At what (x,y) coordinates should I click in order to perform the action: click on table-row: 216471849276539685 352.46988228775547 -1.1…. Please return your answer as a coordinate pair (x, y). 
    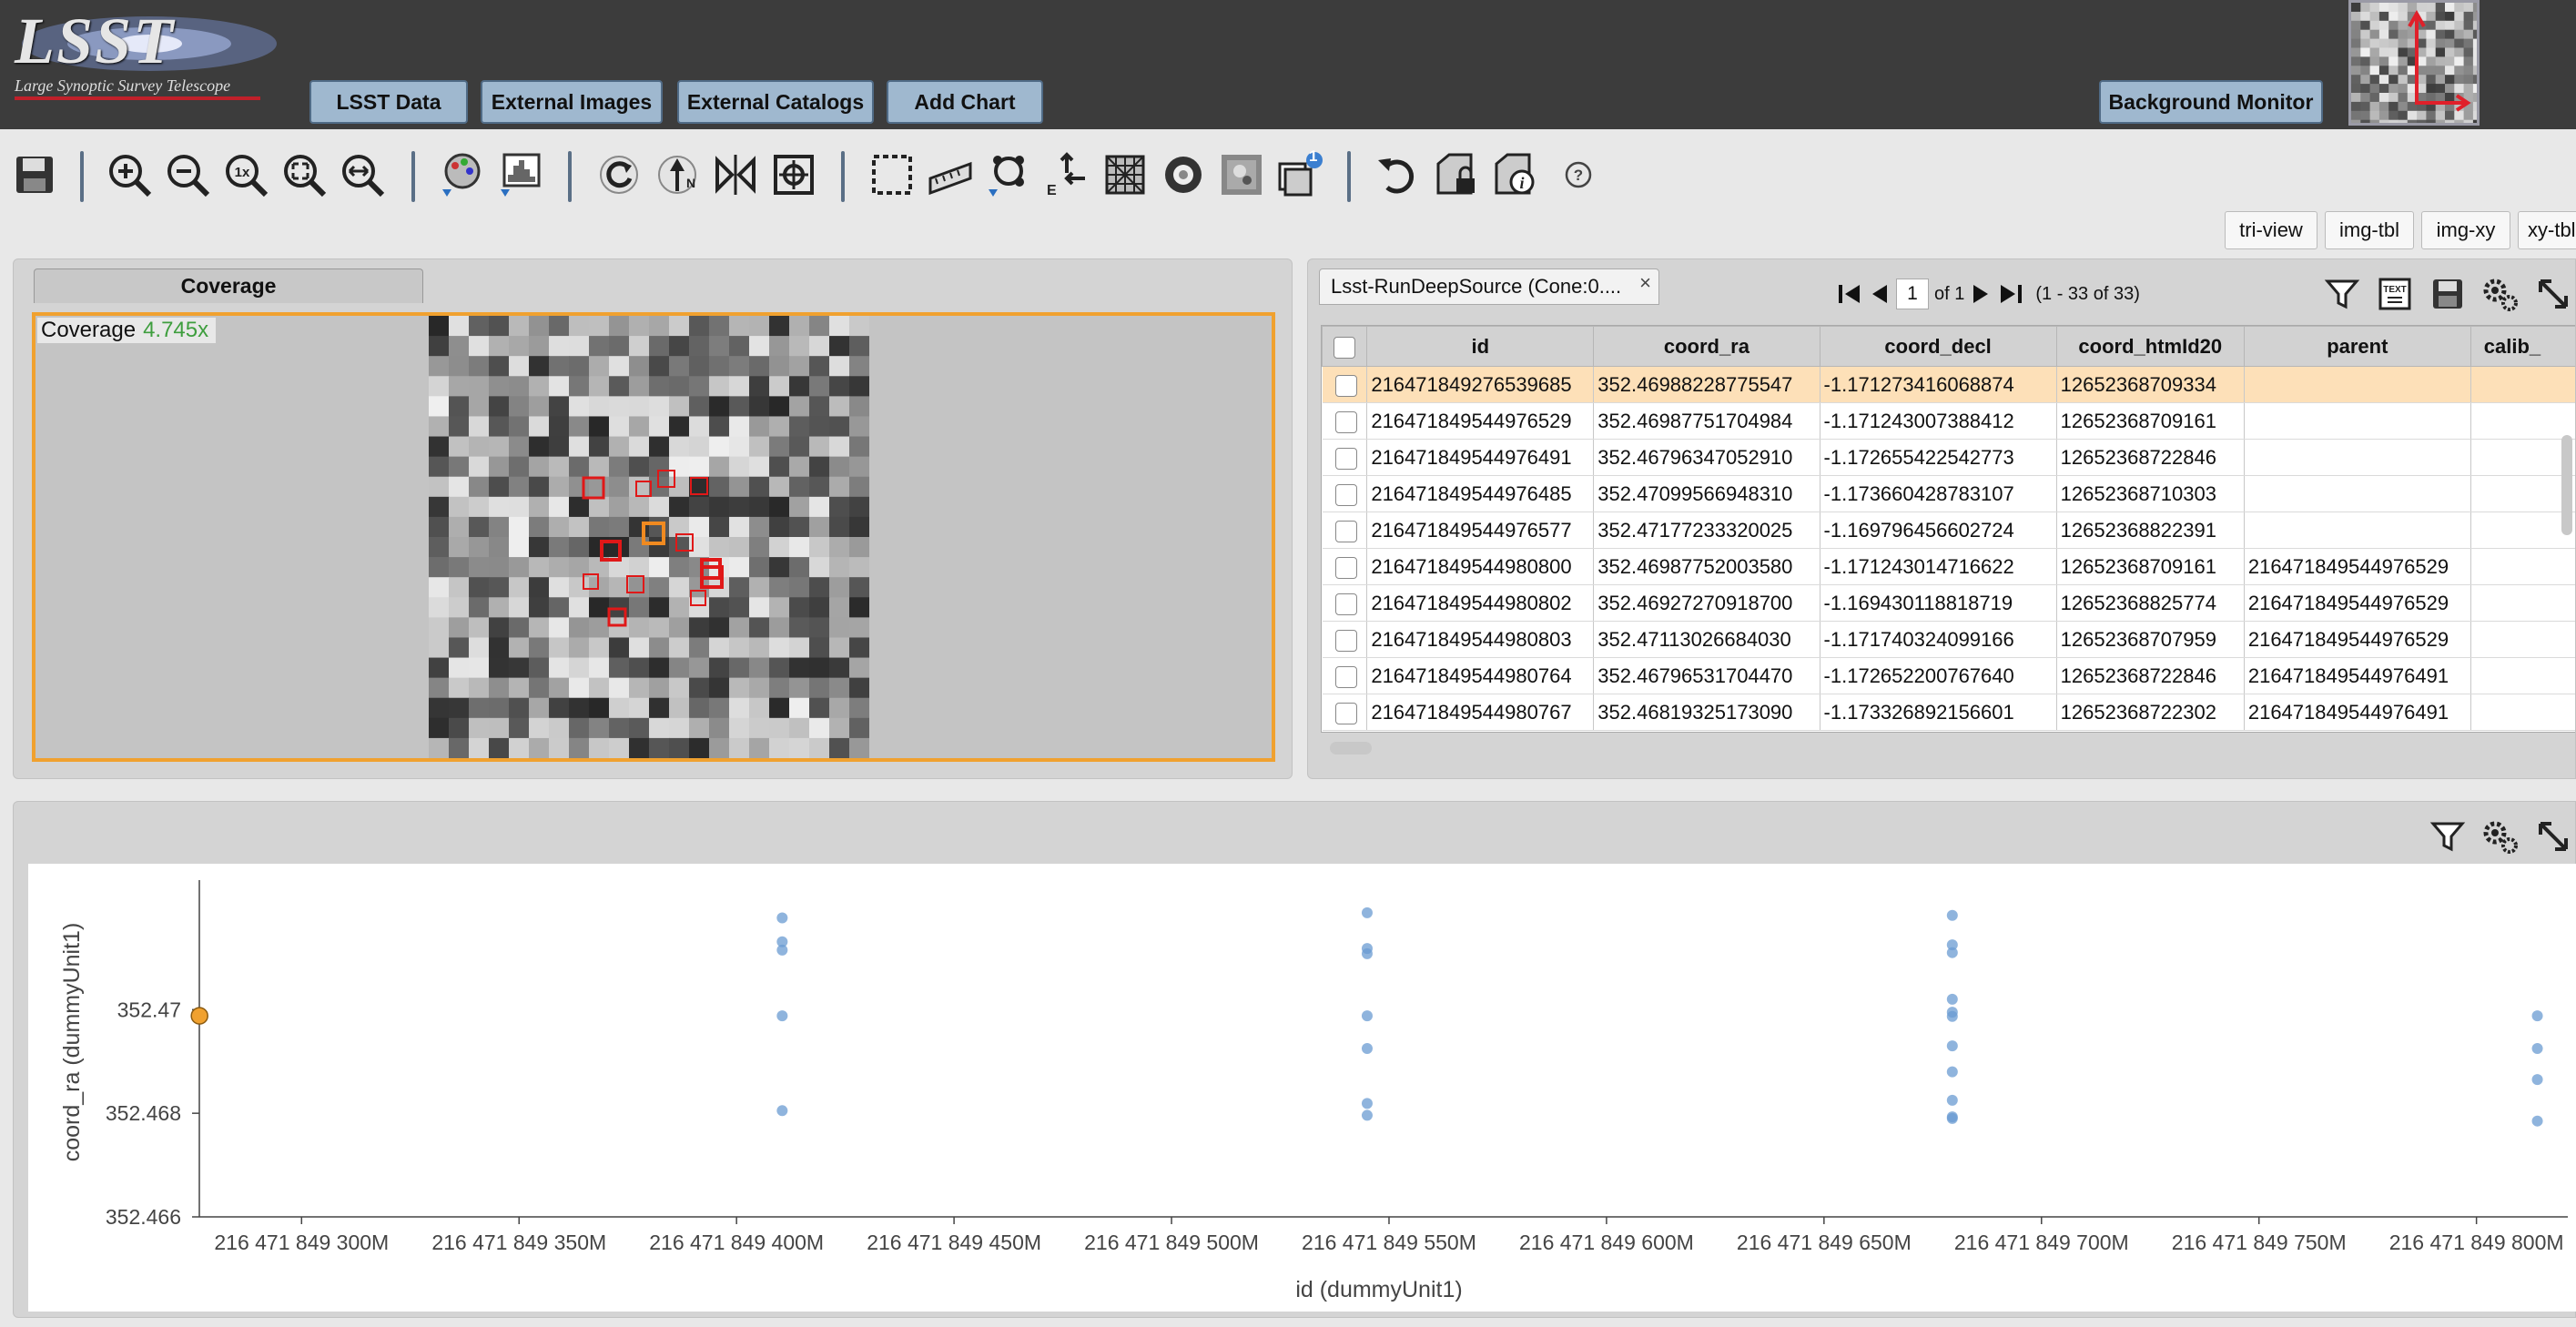
    Looking at the image, I should click on (1948, 384).